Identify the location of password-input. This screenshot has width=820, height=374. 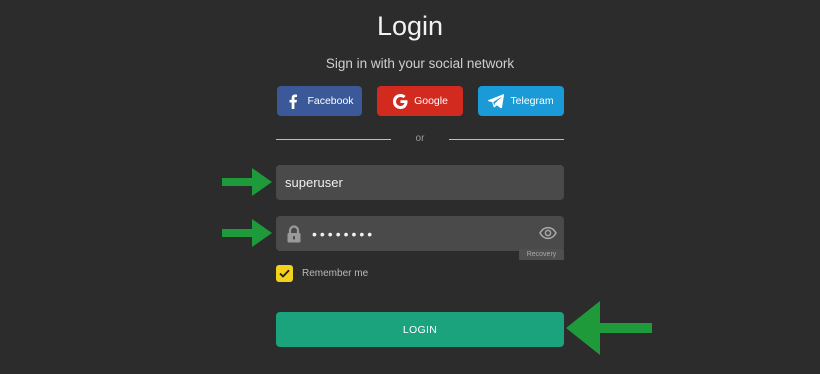
(422, 233).